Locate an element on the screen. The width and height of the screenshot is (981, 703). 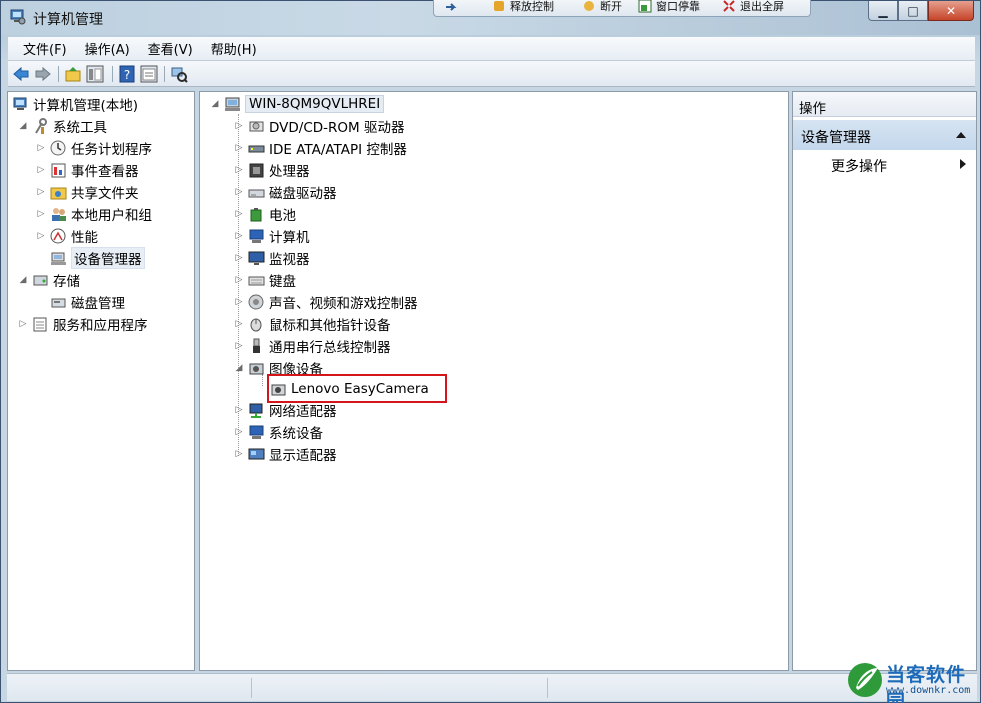
device-category-mouse: ▷ 鼠标和其他指针设备 is located at coordinates (312, 324).